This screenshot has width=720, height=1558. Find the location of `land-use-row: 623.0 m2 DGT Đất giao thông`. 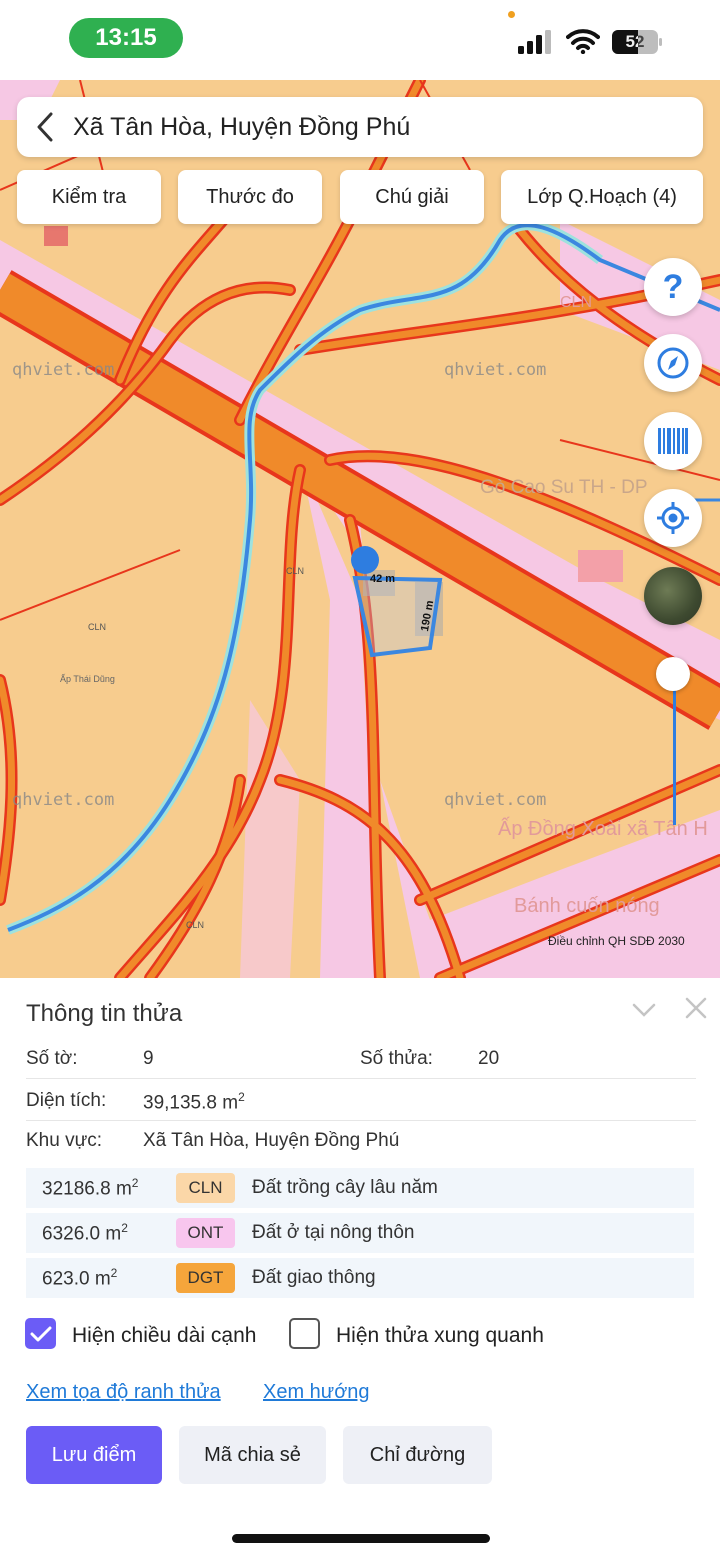

land-use-row: 623.0 m2 DGT Đất giao thông is located at coordinates (360, 1278).